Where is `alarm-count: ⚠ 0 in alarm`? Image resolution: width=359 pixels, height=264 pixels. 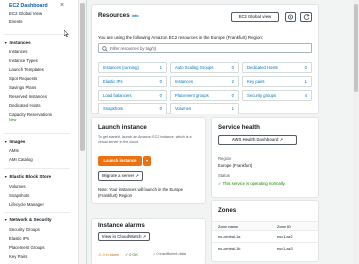
alarm-count: ⚠ 0 in alarm is located at coordinates (109, 255).